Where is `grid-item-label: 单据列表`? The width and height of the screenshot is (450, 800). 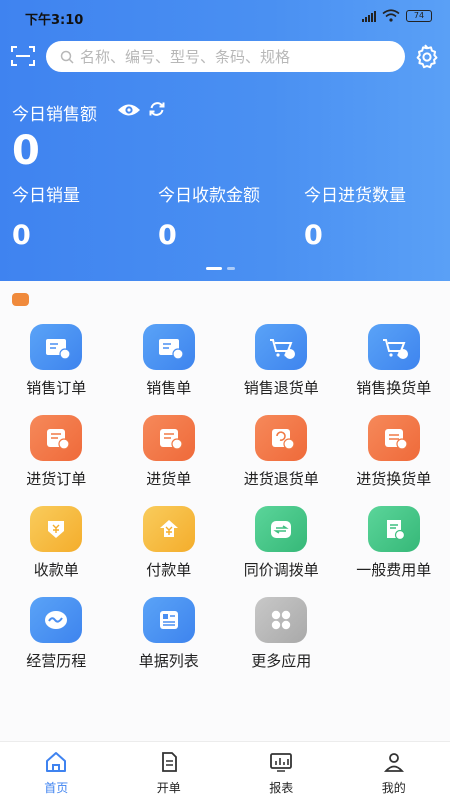
grid-item-label: 单据列表 is located at coordinates (168, 661).